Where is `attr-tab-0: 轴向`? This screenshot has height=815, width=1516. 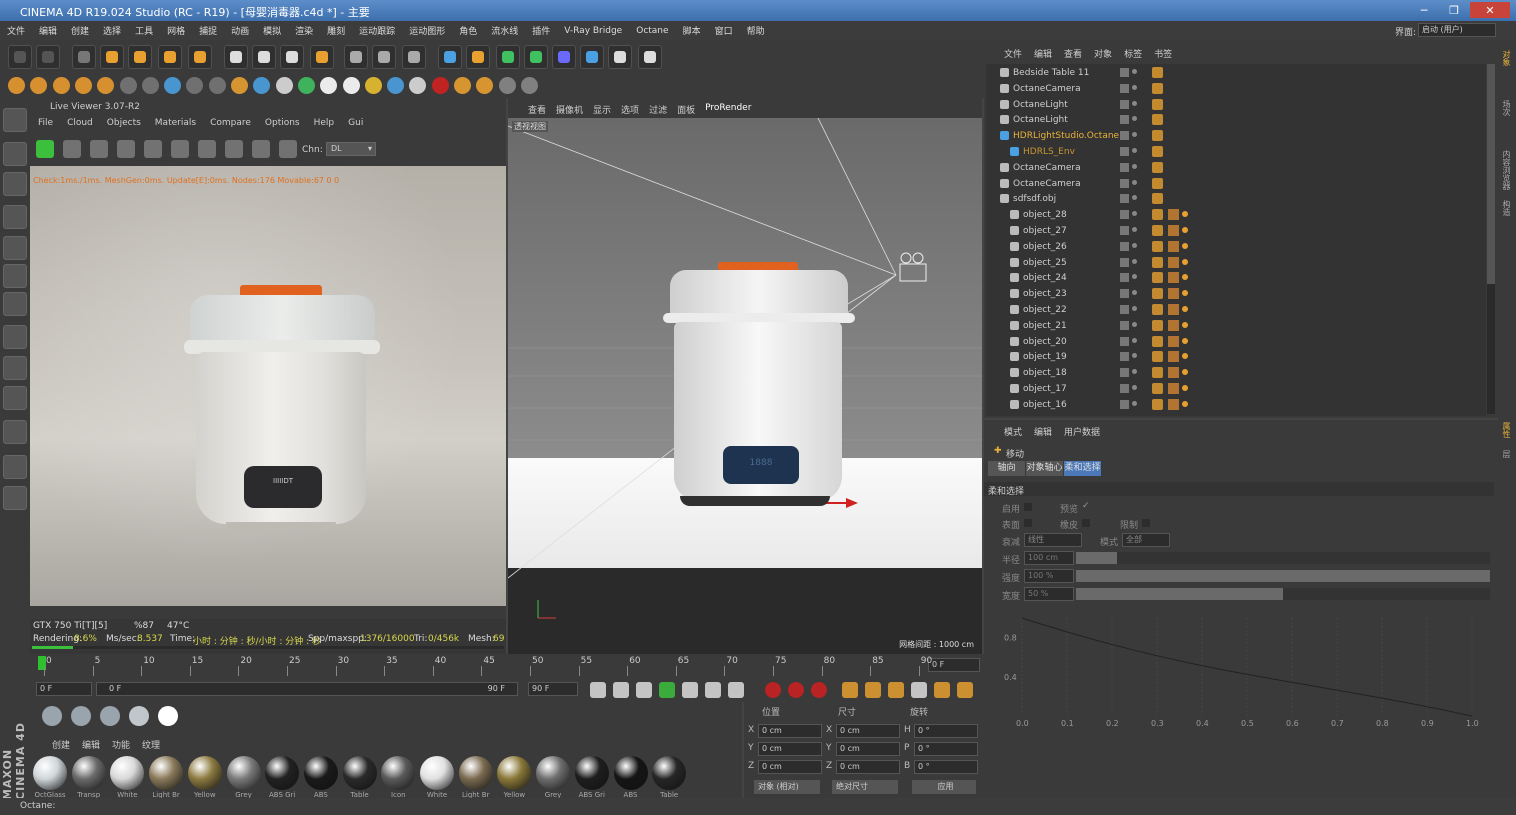
attr-tab-0: 轴向 is located at coordinates (1006, 468).